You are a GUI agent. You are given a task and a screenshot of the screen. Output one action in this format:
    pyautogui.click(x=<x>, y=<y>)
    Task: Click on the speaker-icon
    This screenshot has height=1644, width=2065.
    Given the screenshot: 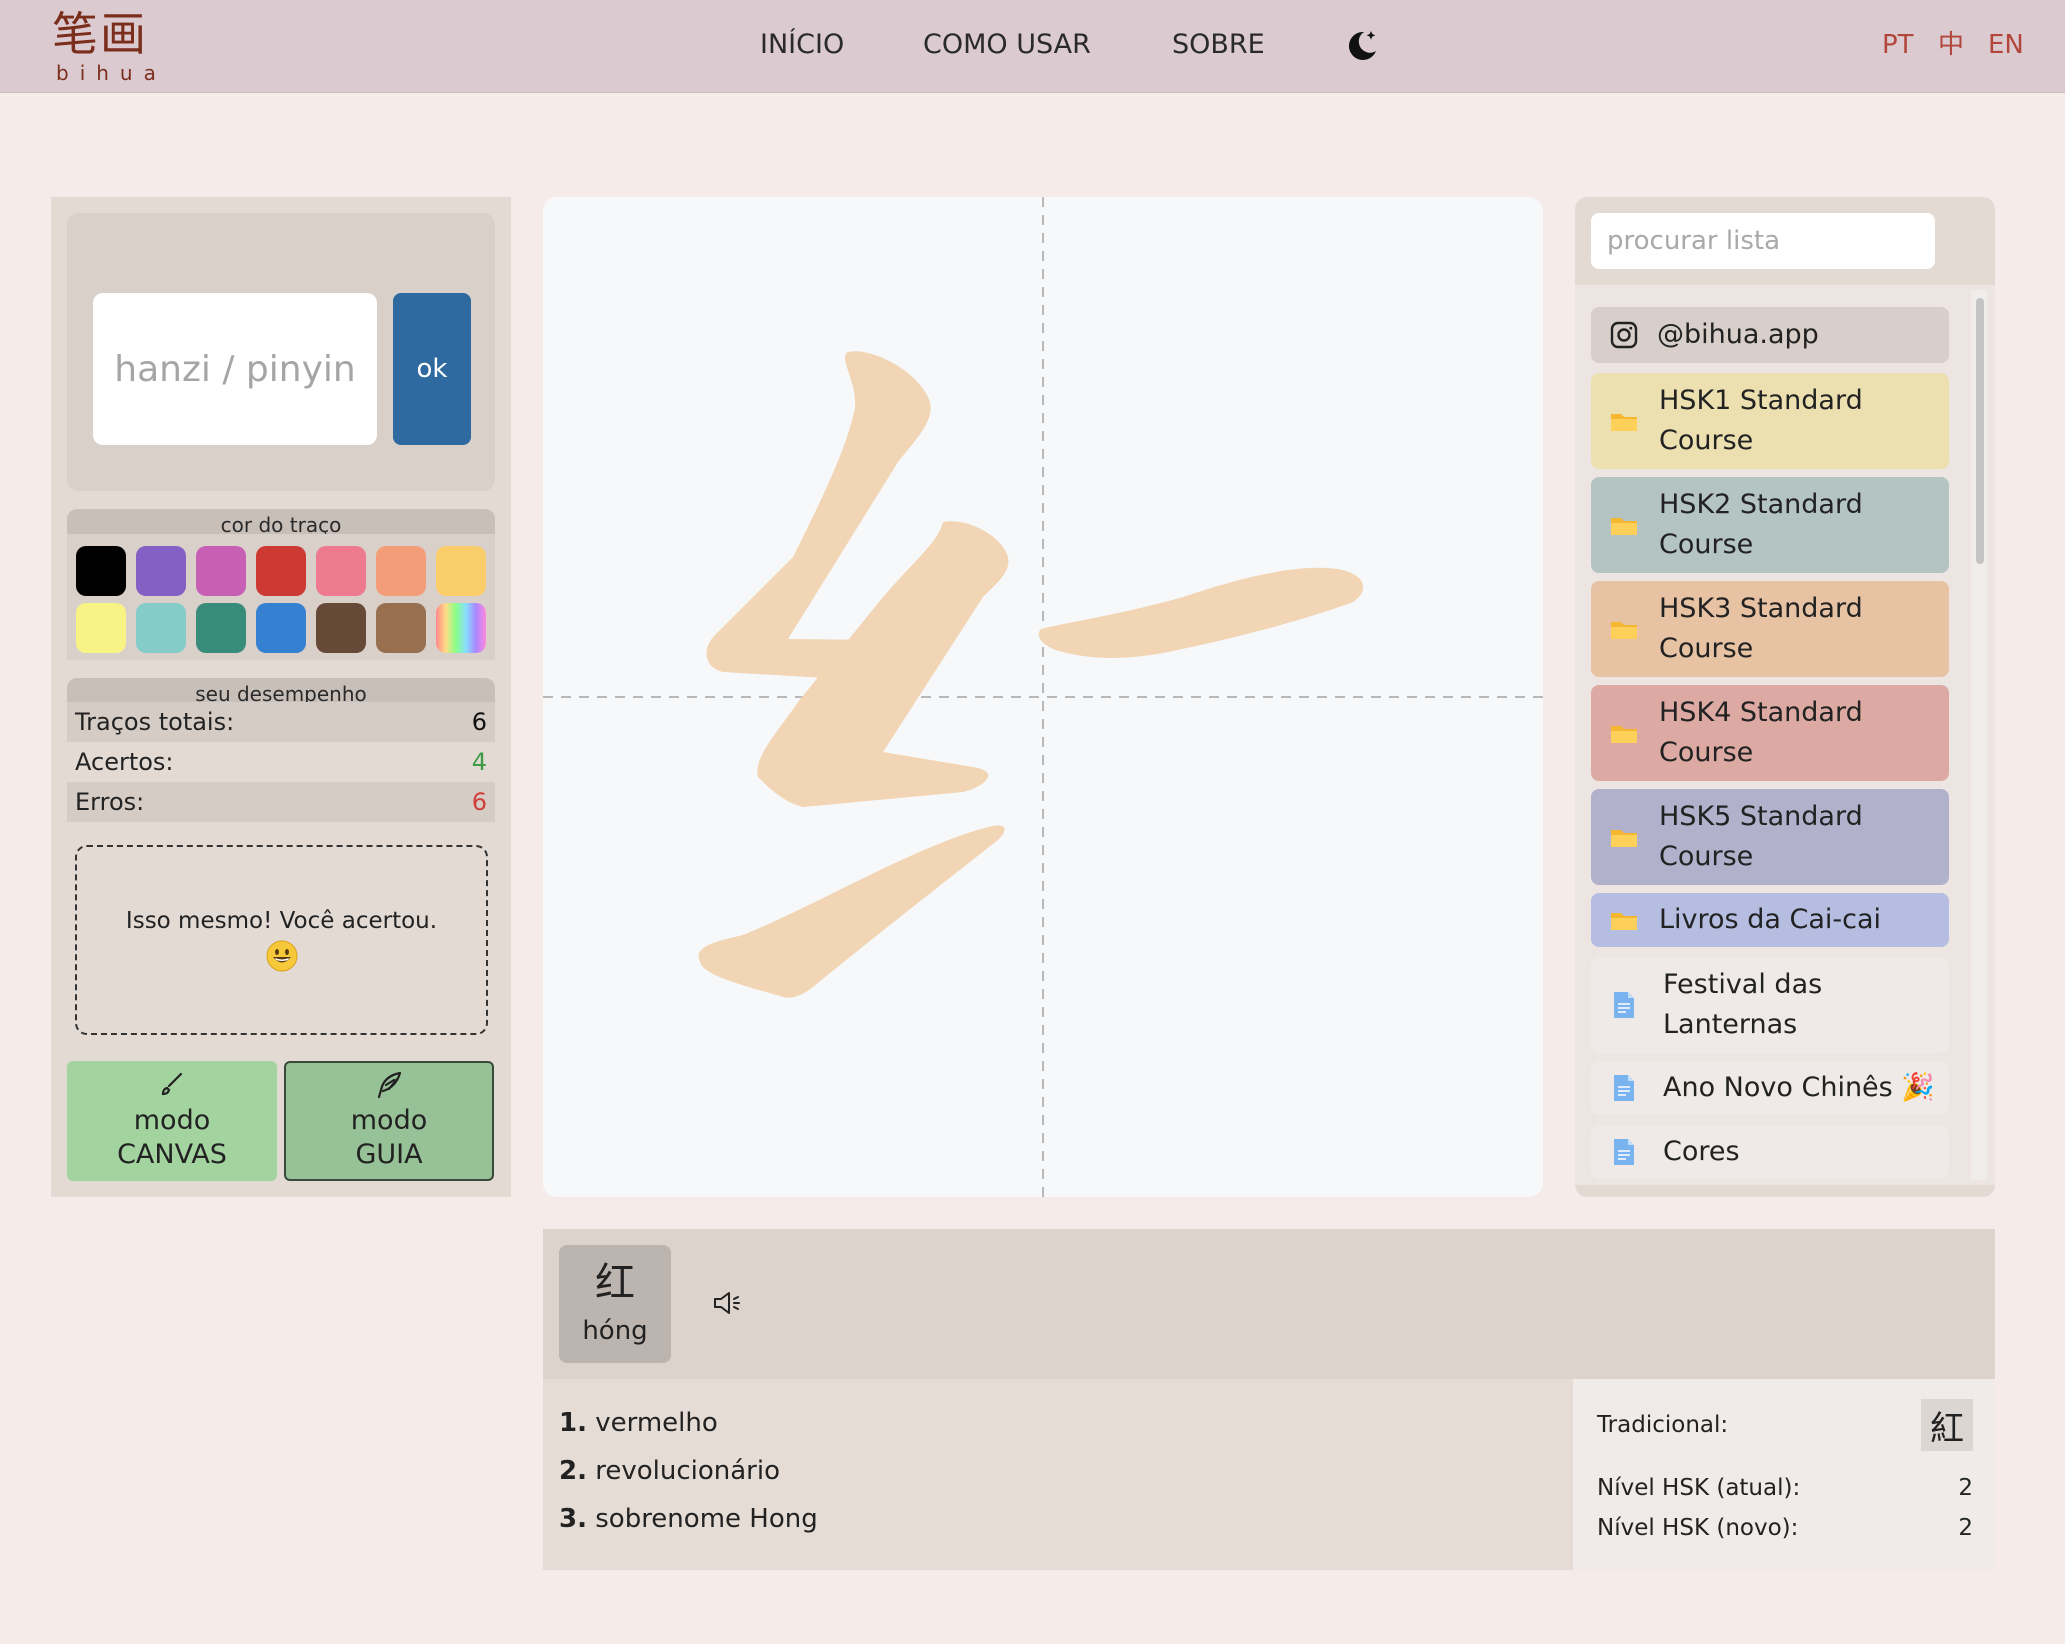 What is the action you would take?
    pyautogui.click(x=727, y=1303)
    